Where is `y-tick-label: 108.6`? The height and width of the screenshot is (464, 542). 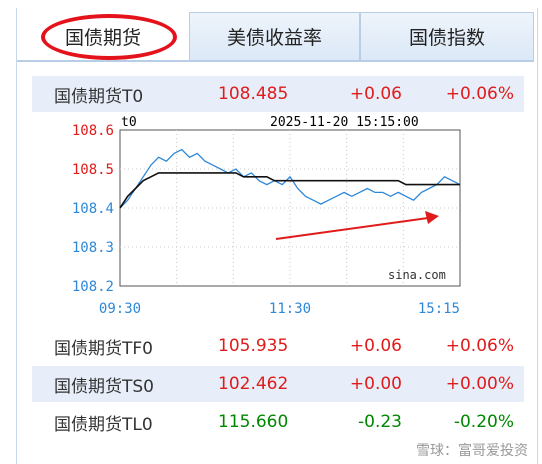
y-tick-label: 108.6 is located at coordinates (93, 131).